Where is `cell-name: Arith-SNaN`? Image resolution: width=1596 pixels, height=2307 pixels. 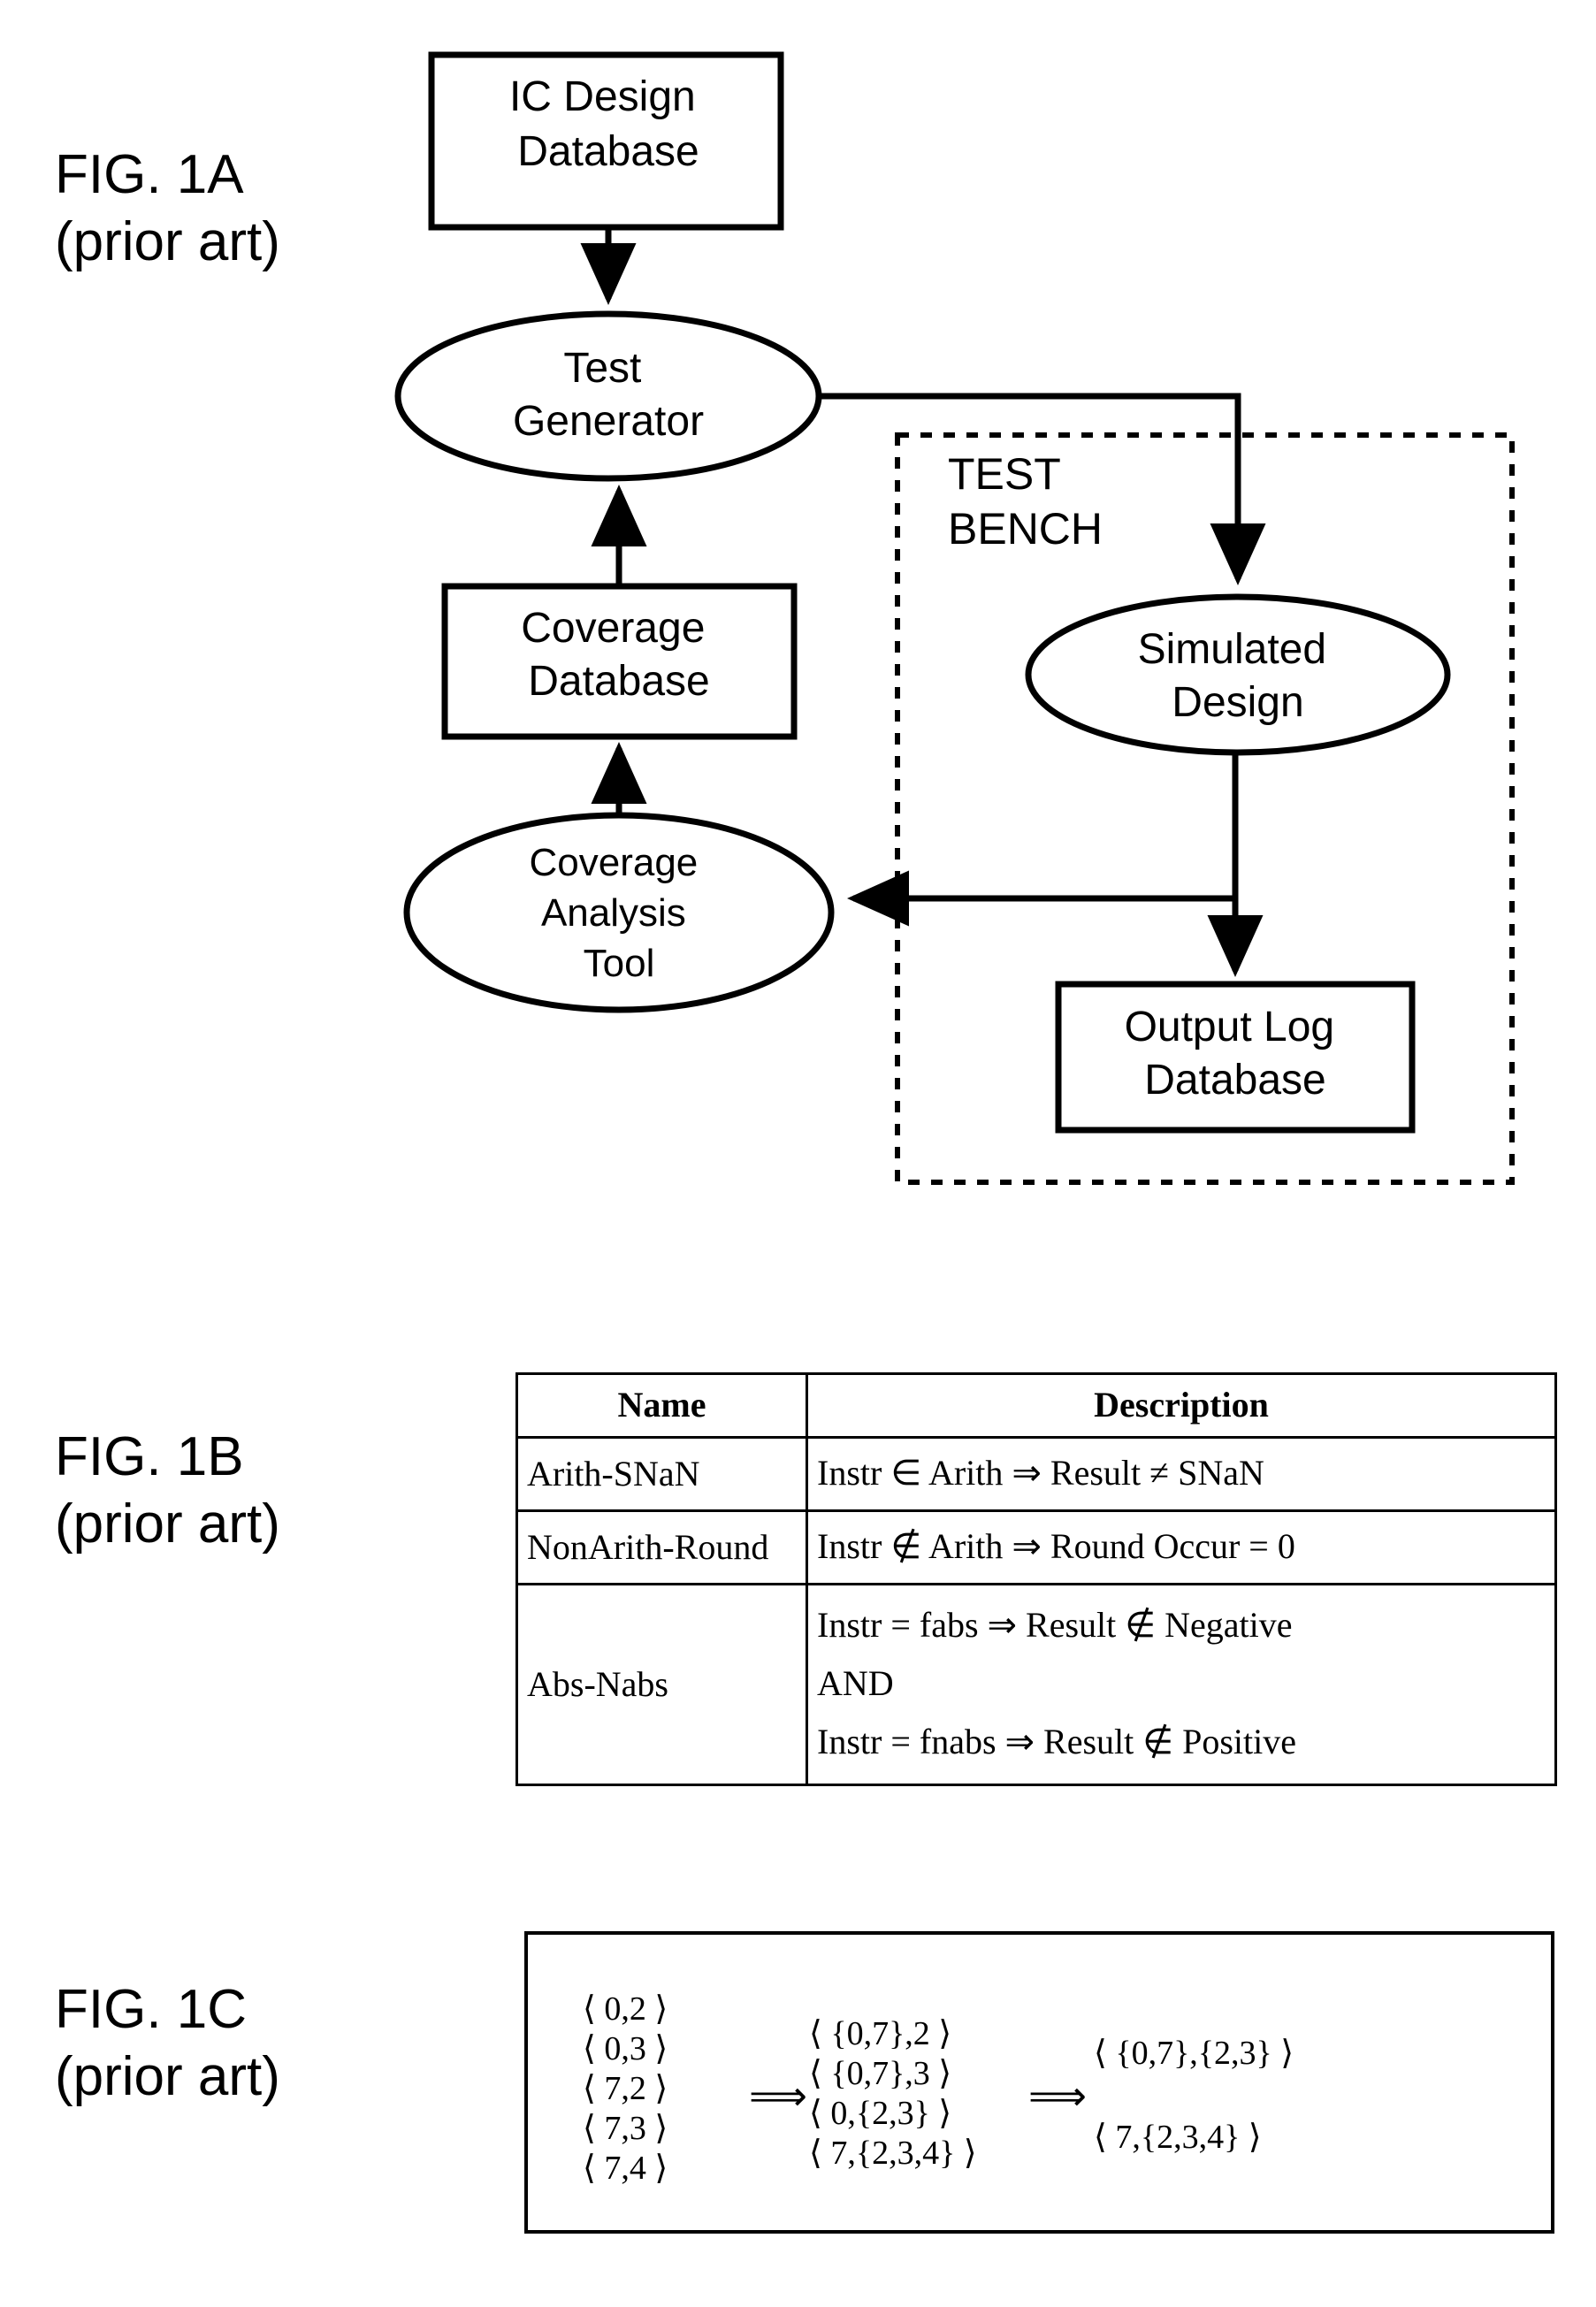 cell-name: Arith-SNaN is located at coordinates (661, 1474).